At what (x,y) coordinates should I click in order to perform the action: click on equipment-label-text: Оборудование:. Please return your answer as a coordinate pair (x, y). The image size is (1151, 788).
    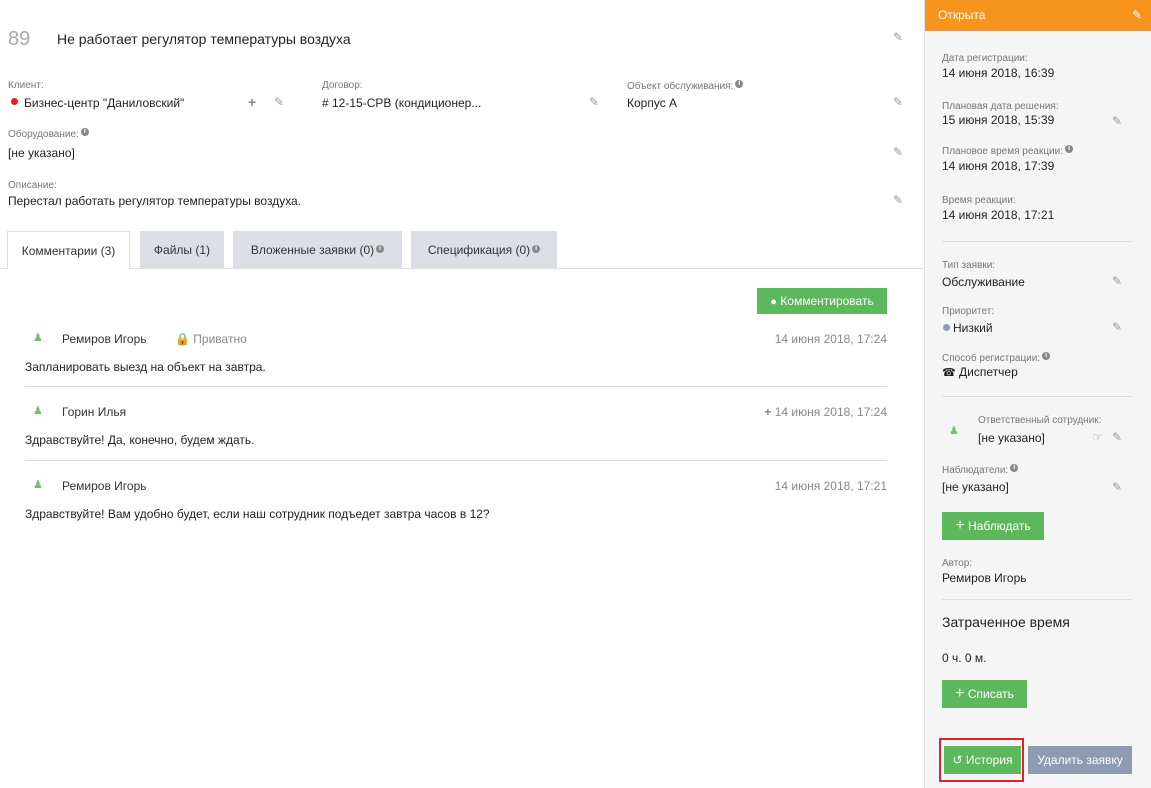
    Looking at the image, I should click on (43, 134).